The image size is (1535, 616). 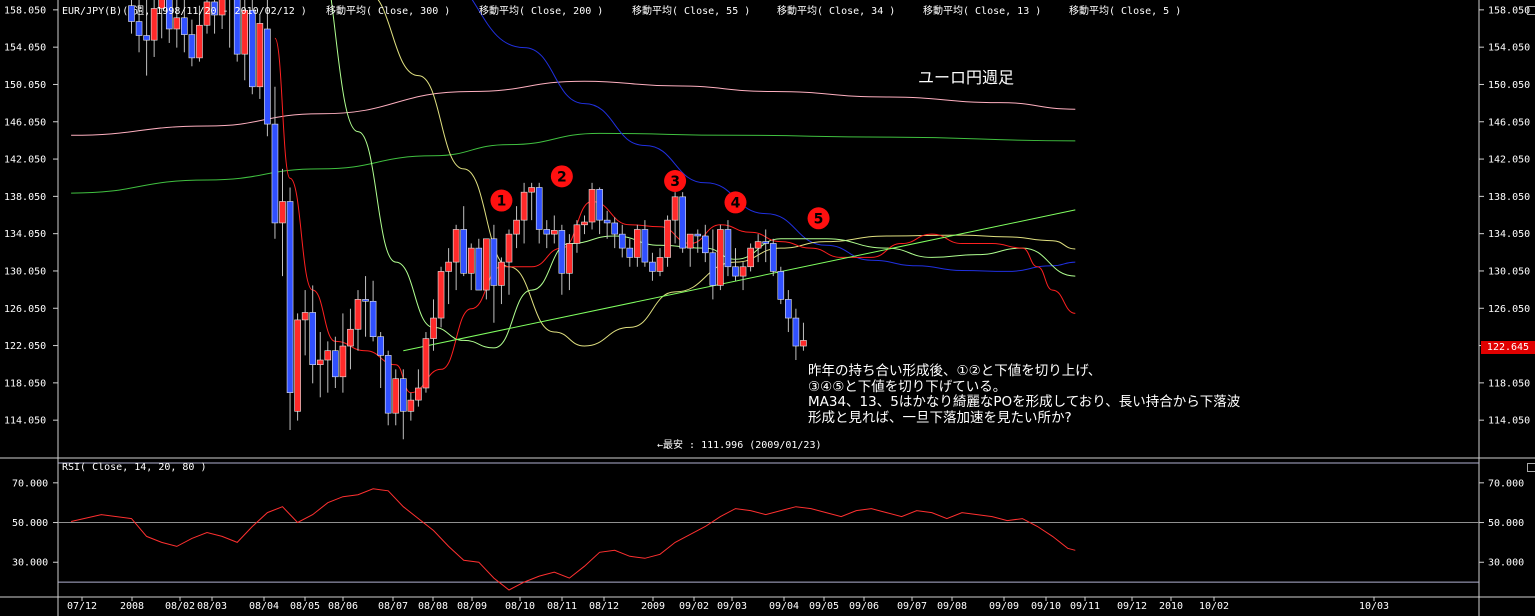 What do you see at coordinates (1509, 309) in the screenshot?
I see `y-label-right: 126.050` at bounding box center [1509, 309].